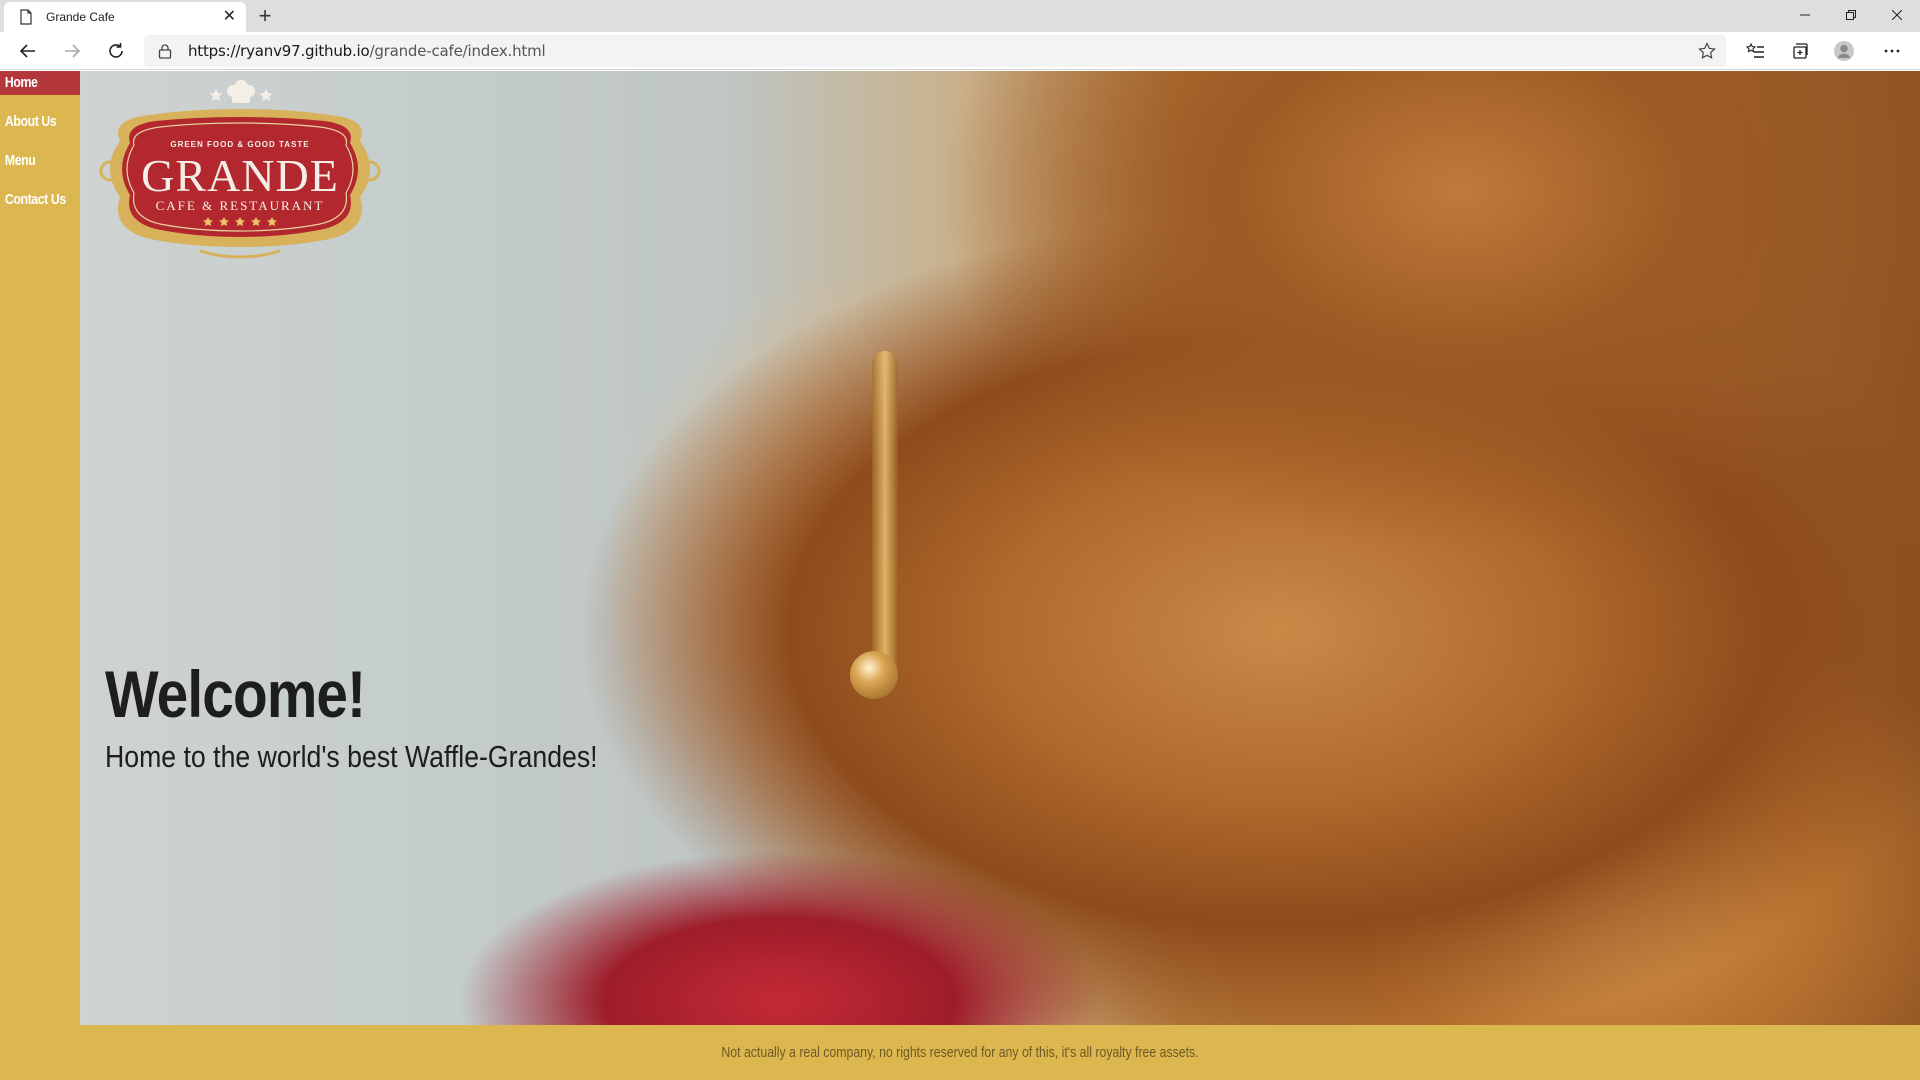 This screenshot has width=1920, height=1080. What do you see at coordinates (1844, 51) in the screenshot?
I see `profile-avatar-icon` at bounding box center [1844, 51].